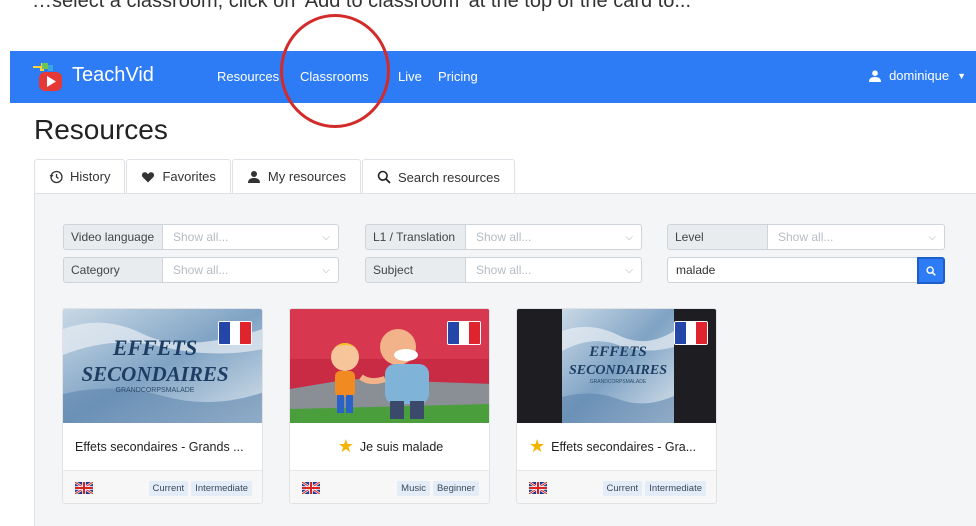  What do you see at coordinates (554, 237) in the screenshot?
I see `translation-select: Show all... ⌵` at bounding box center [554, 237].